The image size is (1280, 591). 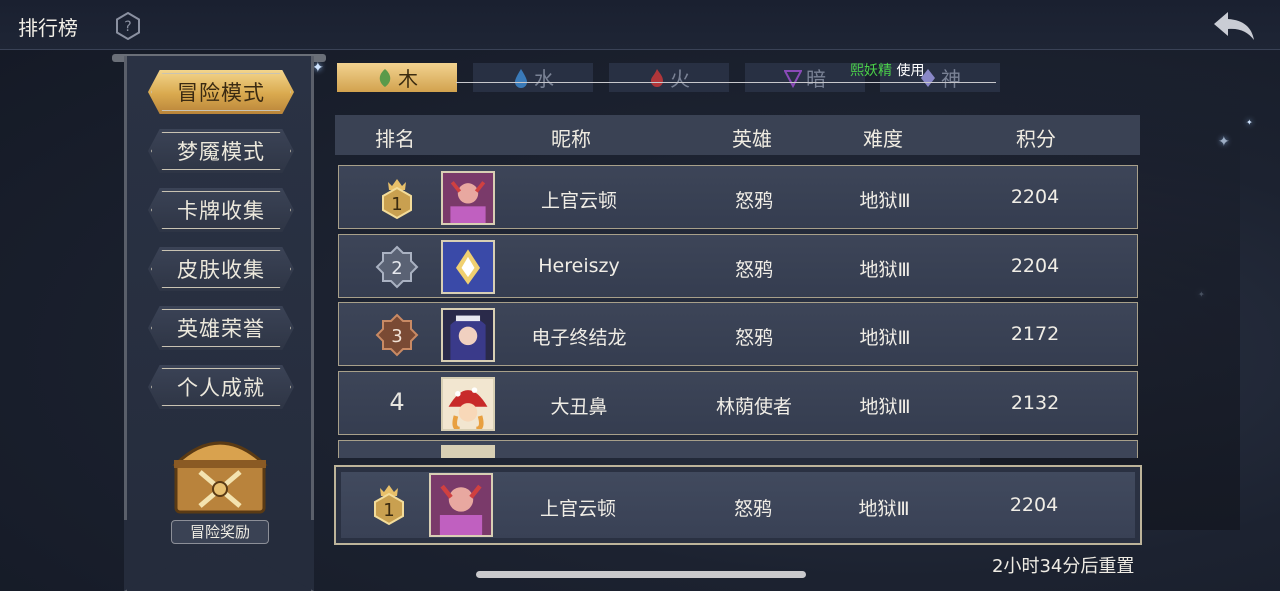 I want to click on silver-badge-icon: 2, so click(x=397, y=267).